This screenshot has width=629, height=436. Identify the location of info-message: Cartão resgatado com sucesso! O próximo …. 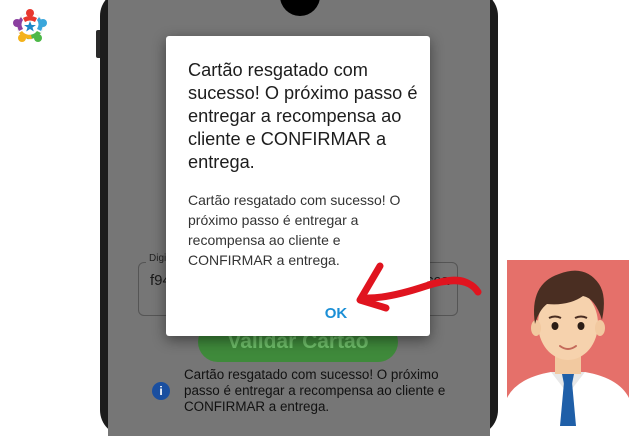
(315, 390).